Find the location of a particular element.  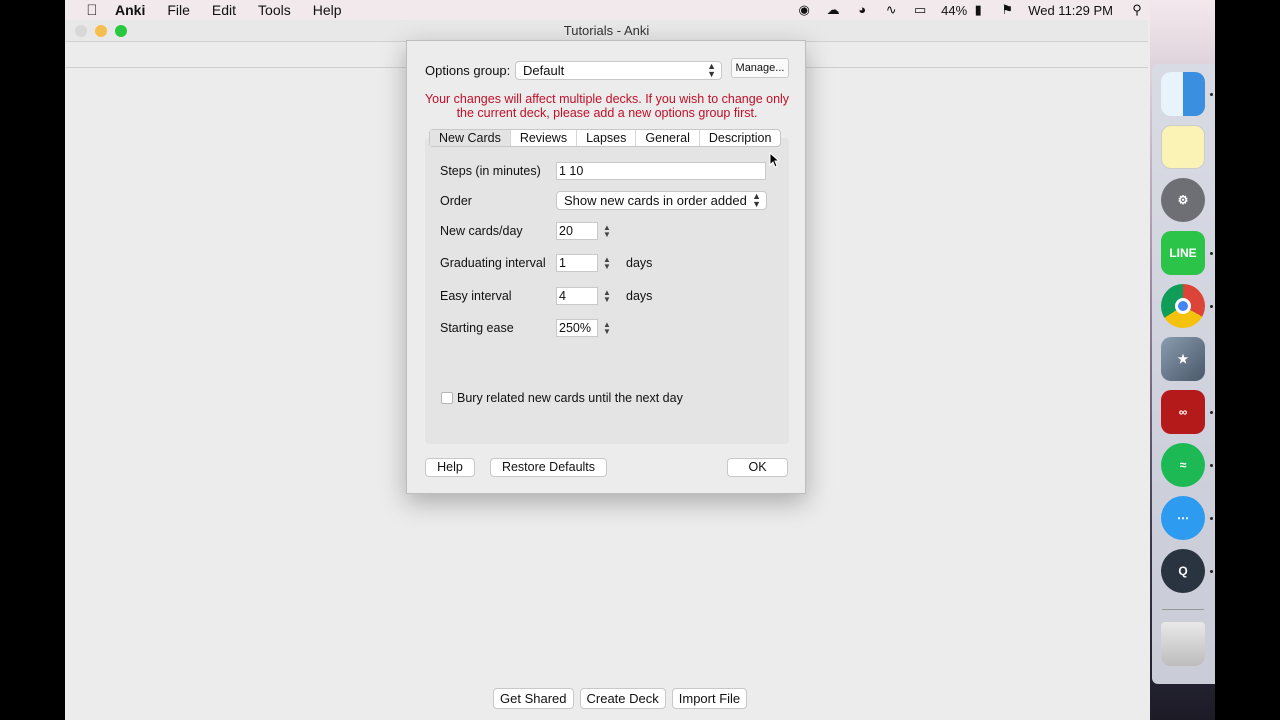

close-icon is located at coordinates (81, 31).